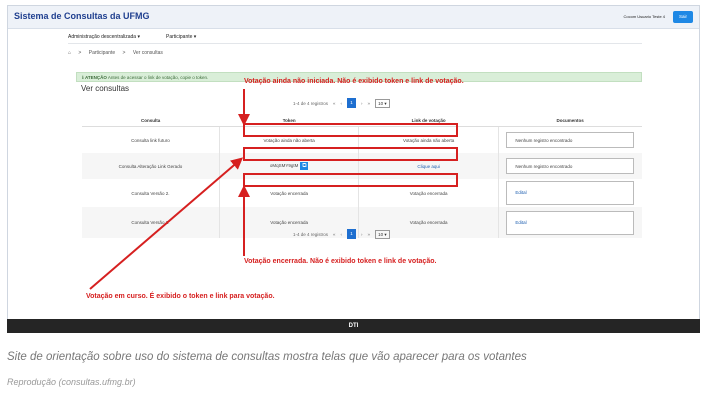  Describe the element at coordinates (353, 326) in the screenshot. I see `footer-bar: DTI` at that location.